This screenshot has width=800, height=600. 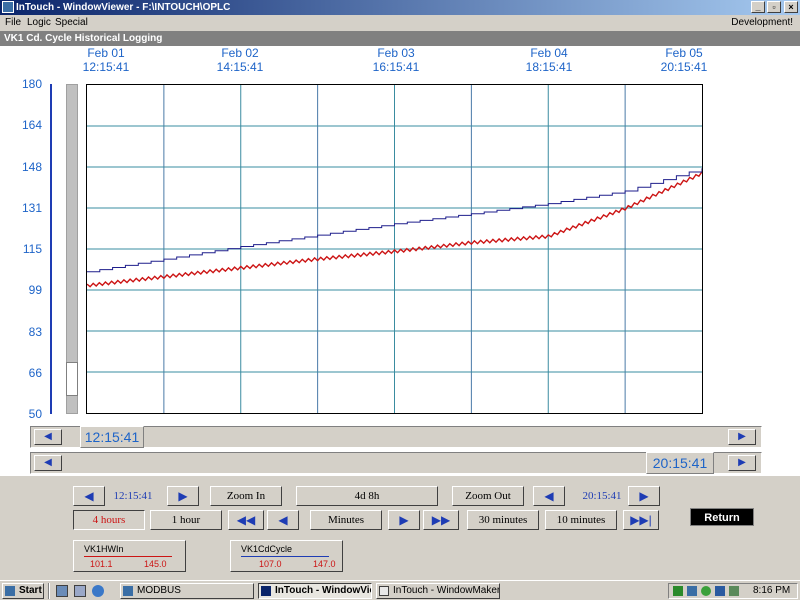 I want to click on clock: 8:16 PM, so click(x=772, y=590).